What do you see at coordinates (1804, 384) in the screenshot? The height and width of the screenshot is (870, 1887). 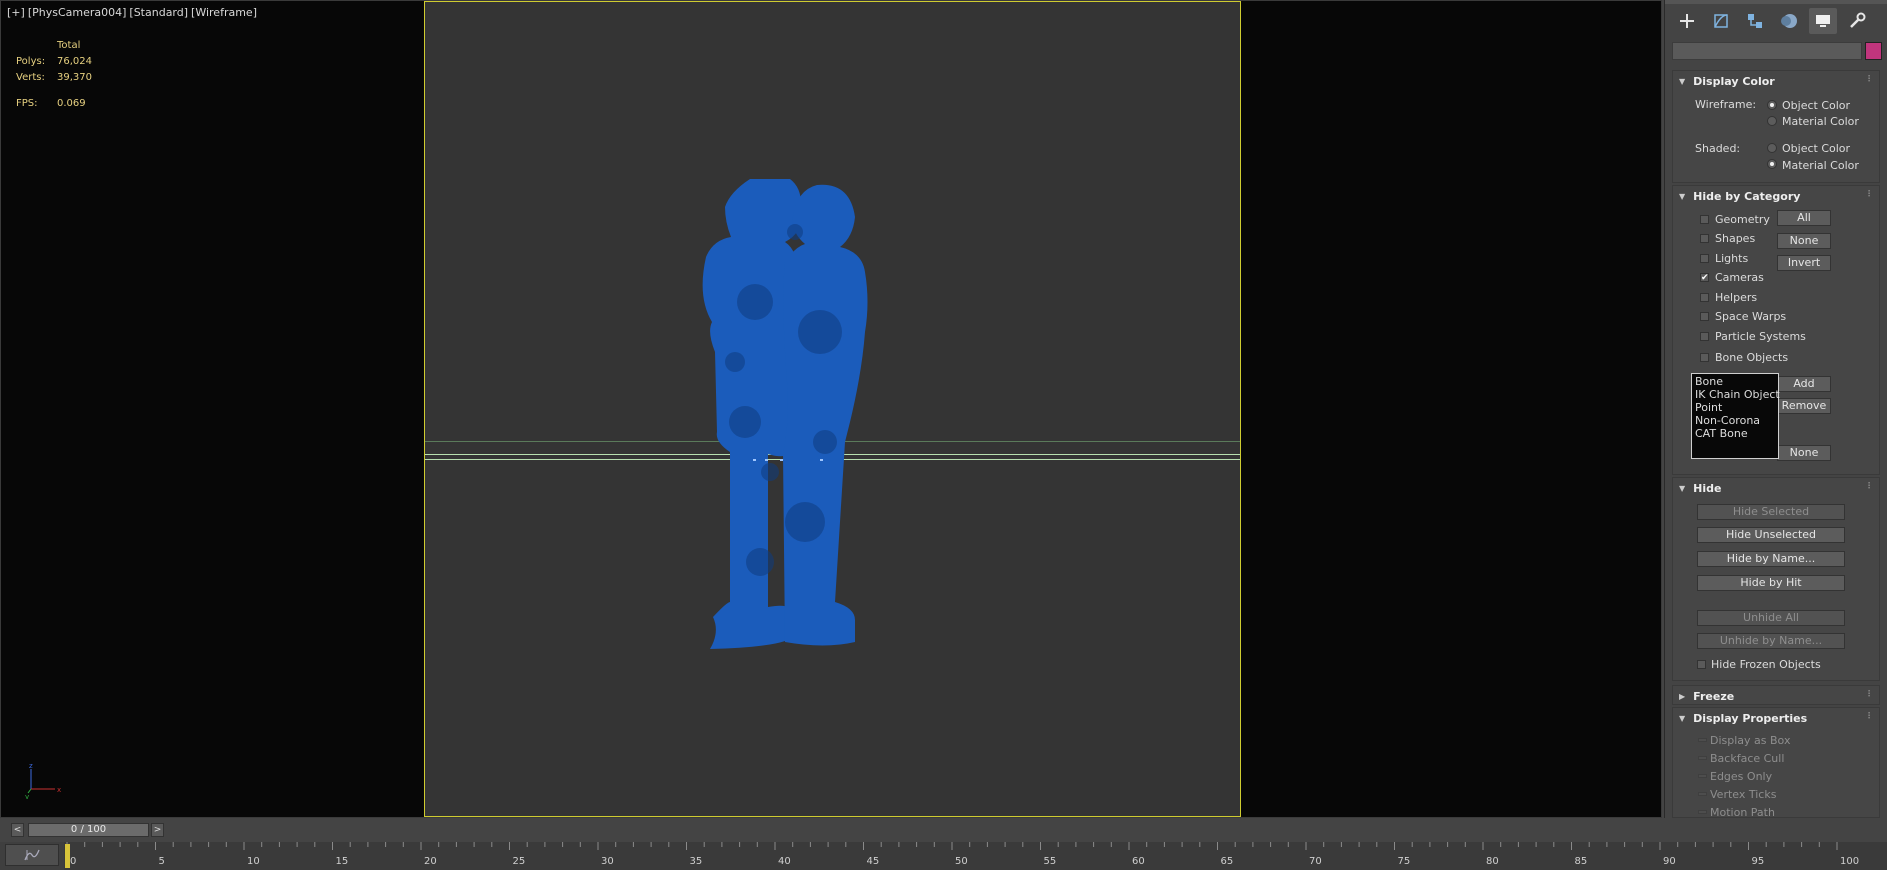 I see `add-button: Add` at bounding box center [1804, 384].